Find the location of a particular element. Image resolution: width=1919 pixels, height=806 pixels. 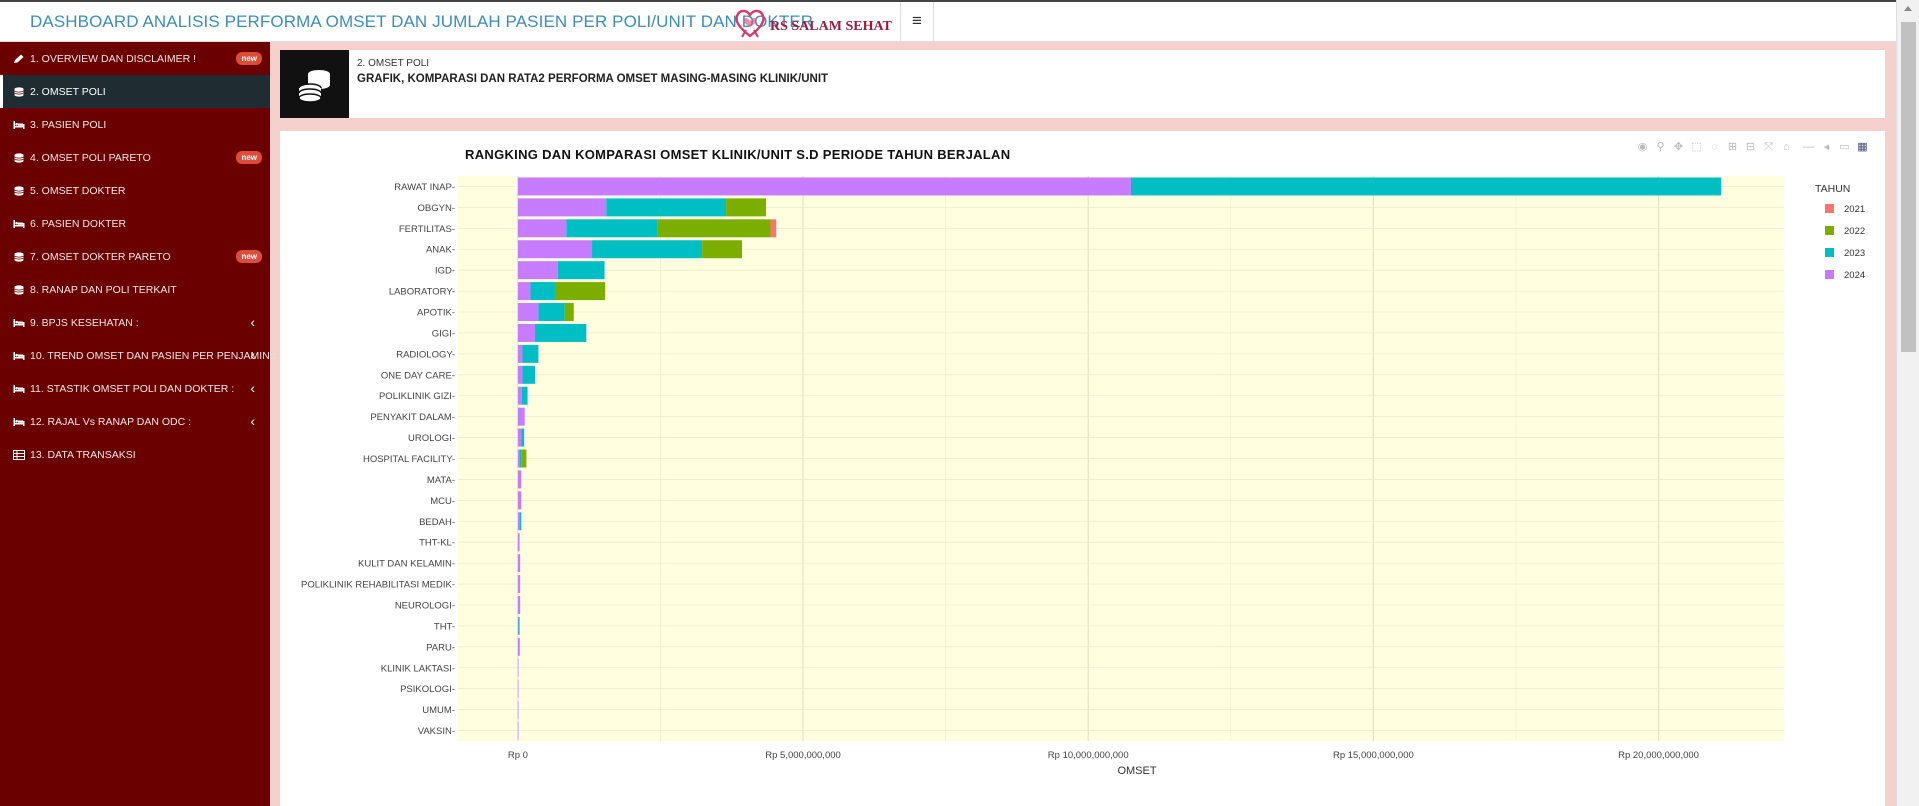

bar-2023-bedah is located at coordinates (520, 521).